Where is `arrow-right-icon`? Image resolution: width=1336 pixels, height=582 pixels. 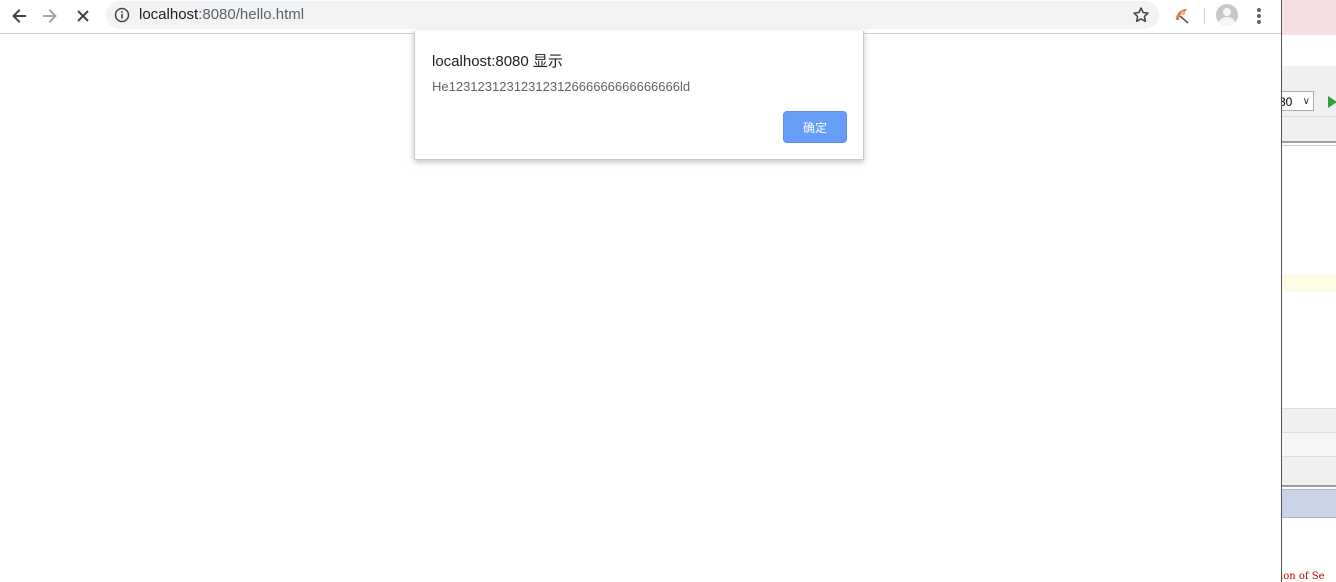 arrow-right-icon is located at coordinates (50, 16).